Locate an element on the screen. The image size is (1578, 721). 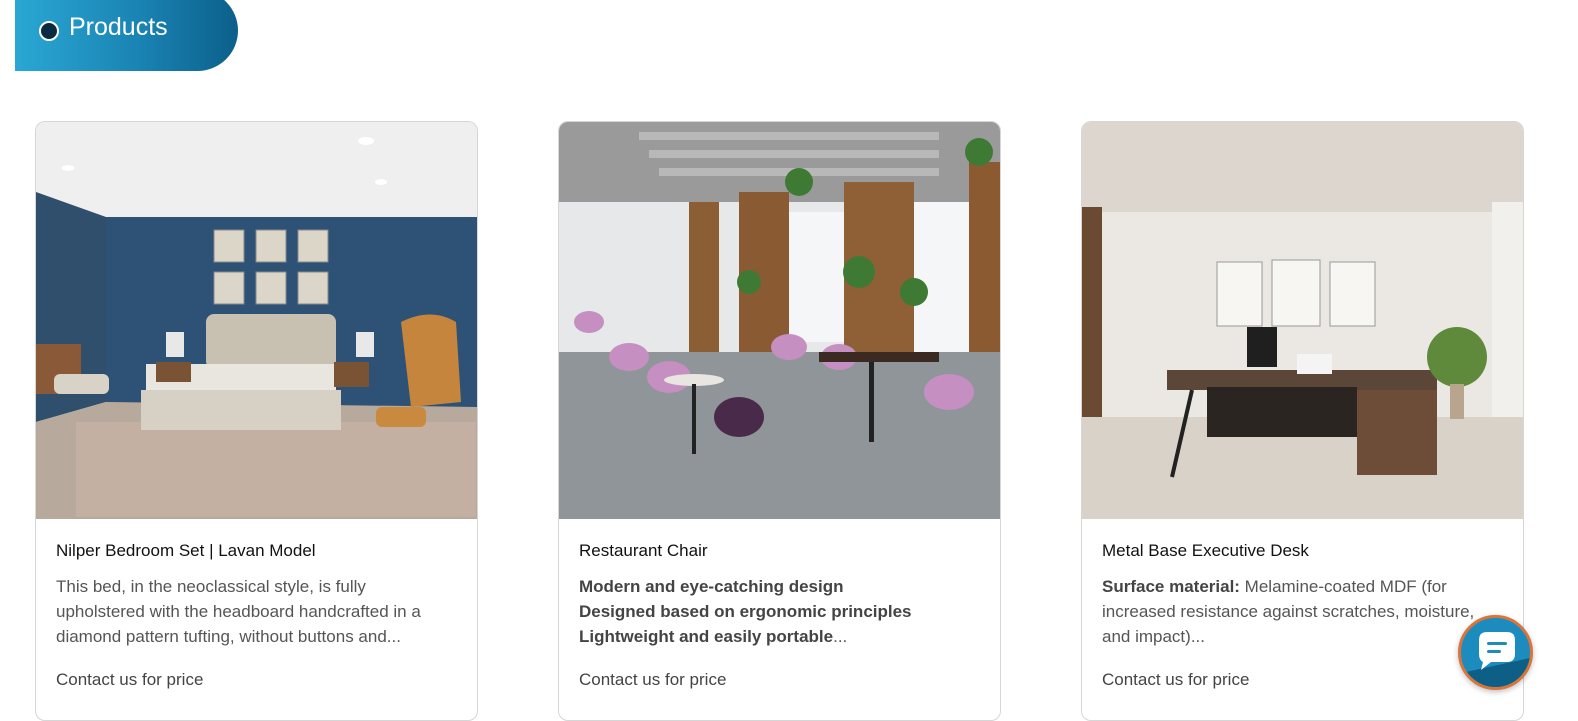
product-title: Restaurant Chair is located at coordinates (643, 551).